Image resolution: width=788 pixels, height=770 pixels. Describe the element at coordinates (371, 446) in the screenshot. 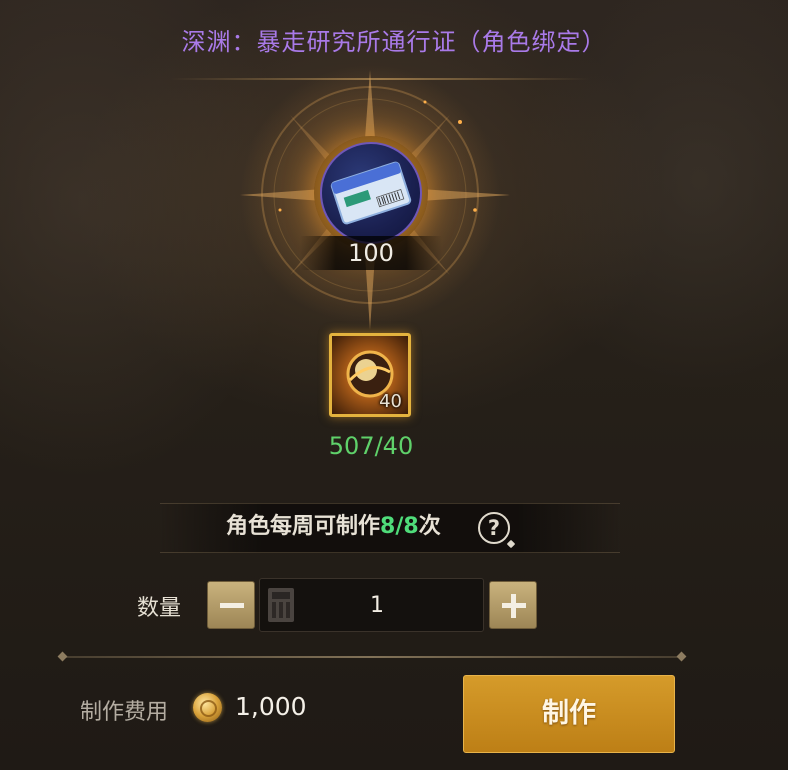

I see `material-progress: 507/40` at that location.